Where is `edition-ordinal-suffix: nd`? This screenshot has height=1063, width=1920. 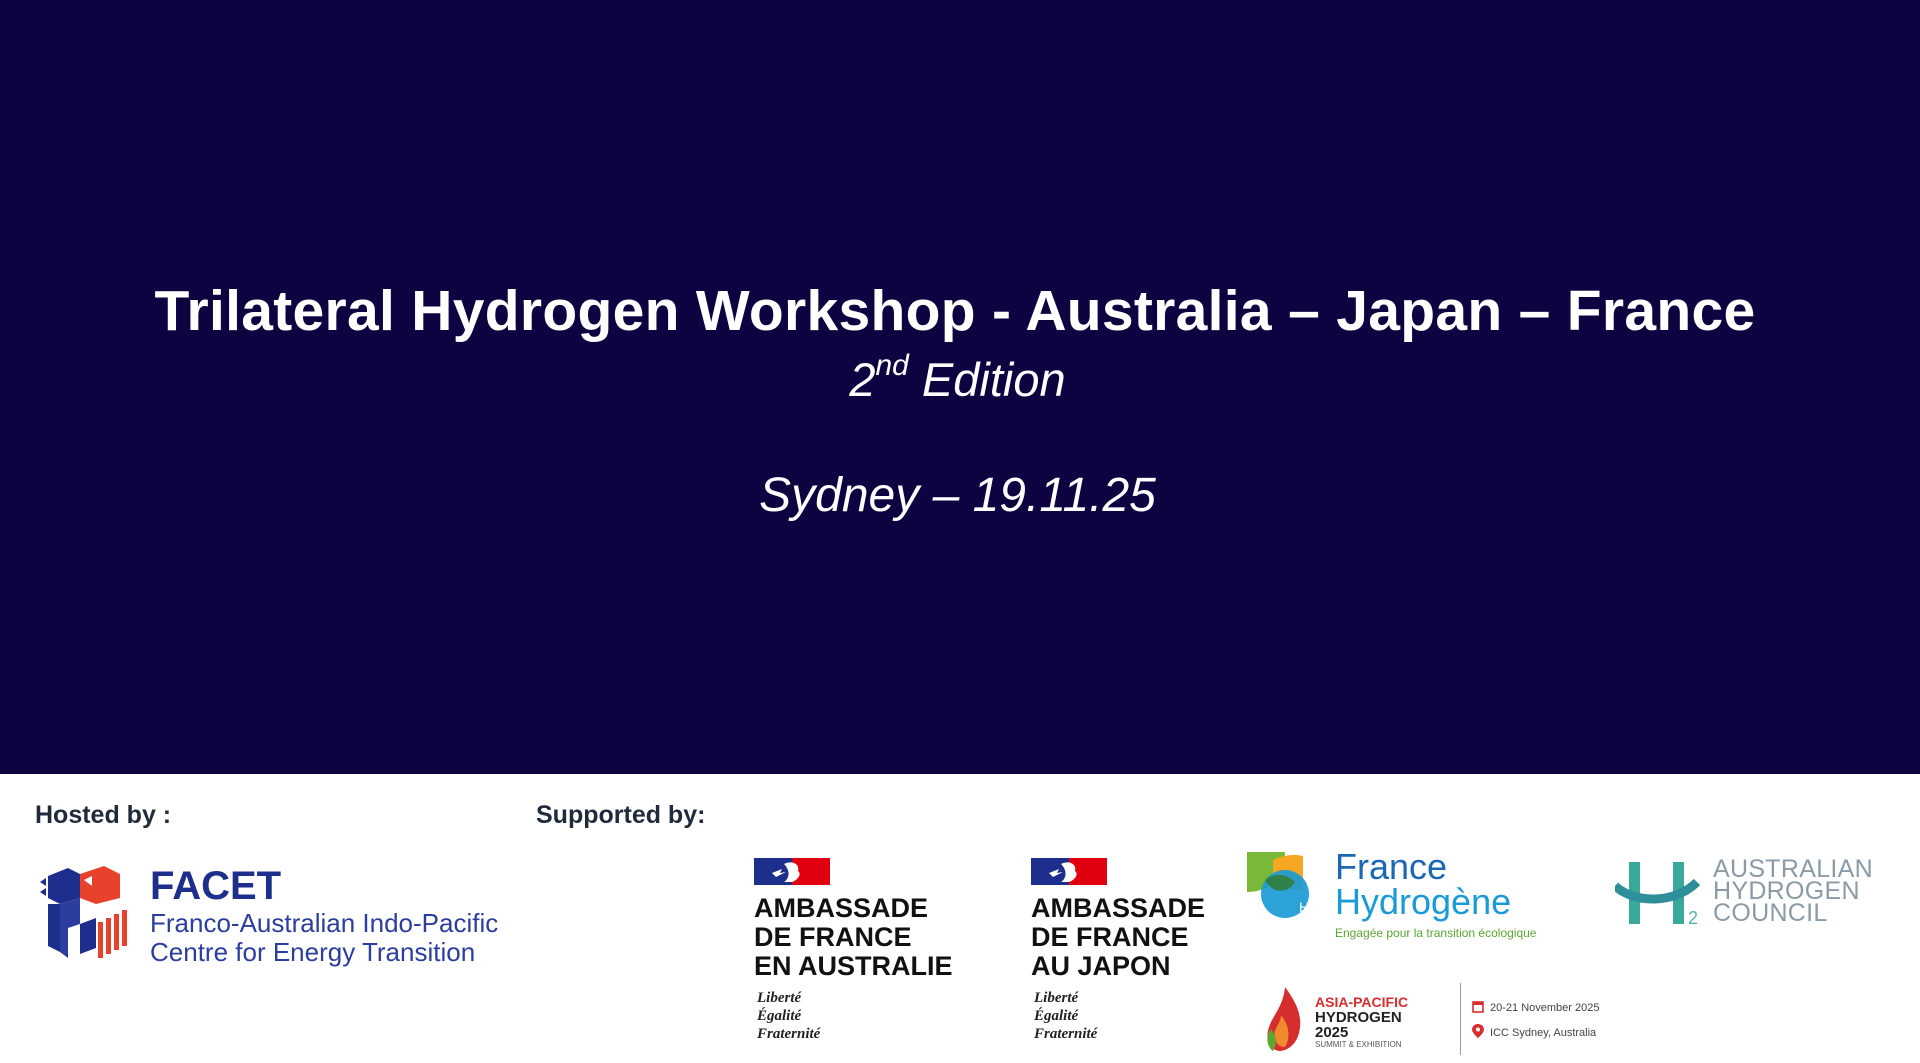
edition-ordinal-suffix: nd is located at coordinates (892, 366).